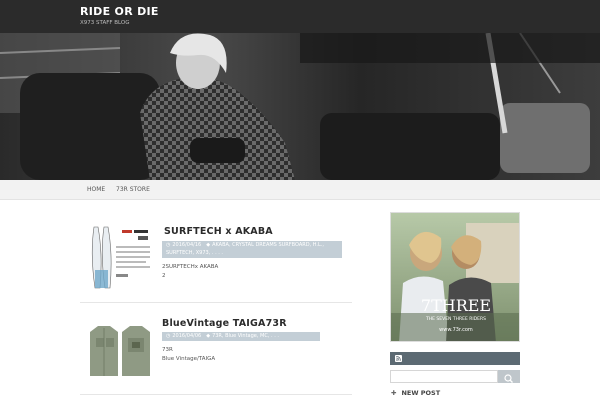 Image resolution: width=600 pixels, height=400 pixels. I want to click on excerpt-line: Blue Vintage/TAIGA, so click(189, 359).